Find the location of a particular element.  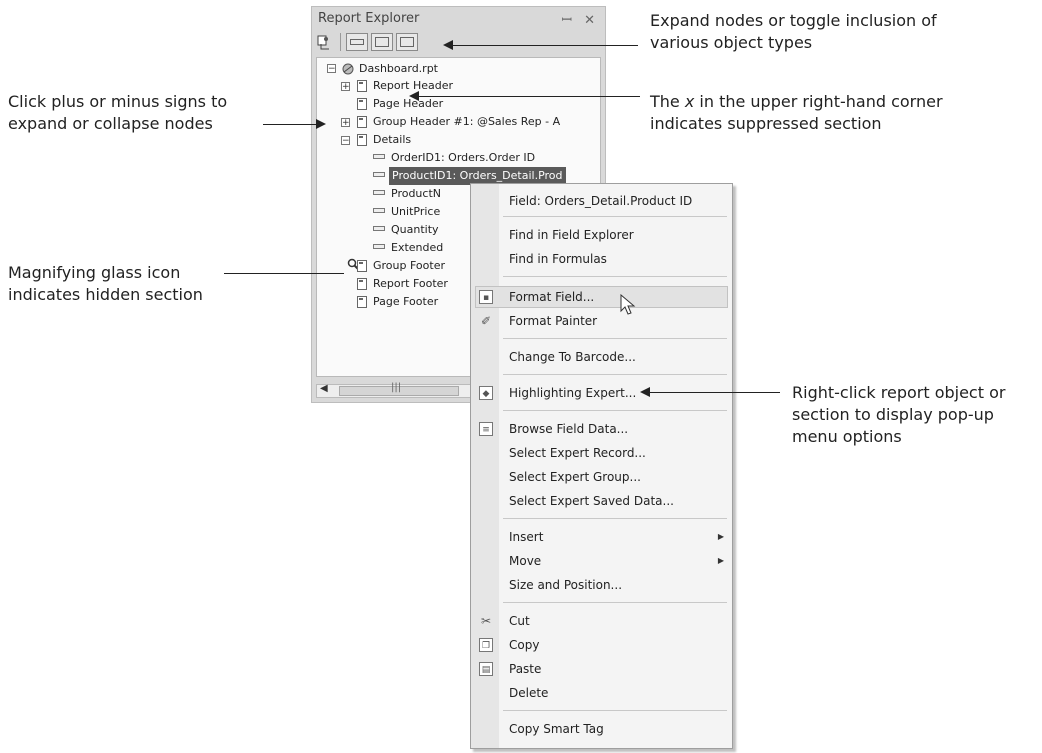

callout-text: Magnifying glass icon is located at coordinates (94, 272).